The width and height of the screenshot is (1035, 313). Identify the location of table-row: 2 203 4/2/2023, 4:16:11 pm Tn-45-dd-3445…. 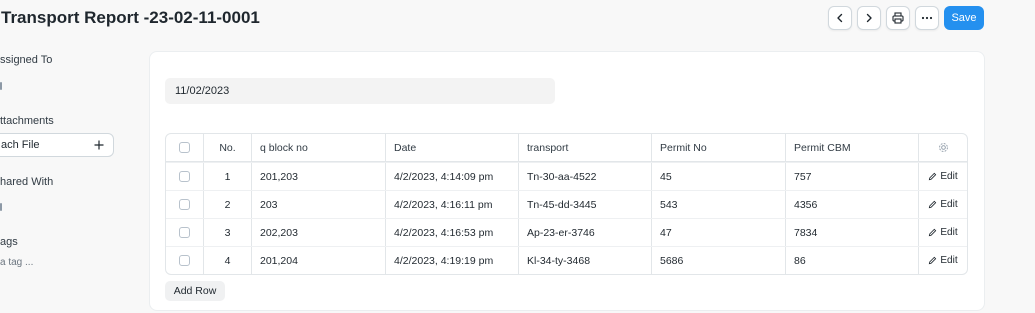
(566, 204).